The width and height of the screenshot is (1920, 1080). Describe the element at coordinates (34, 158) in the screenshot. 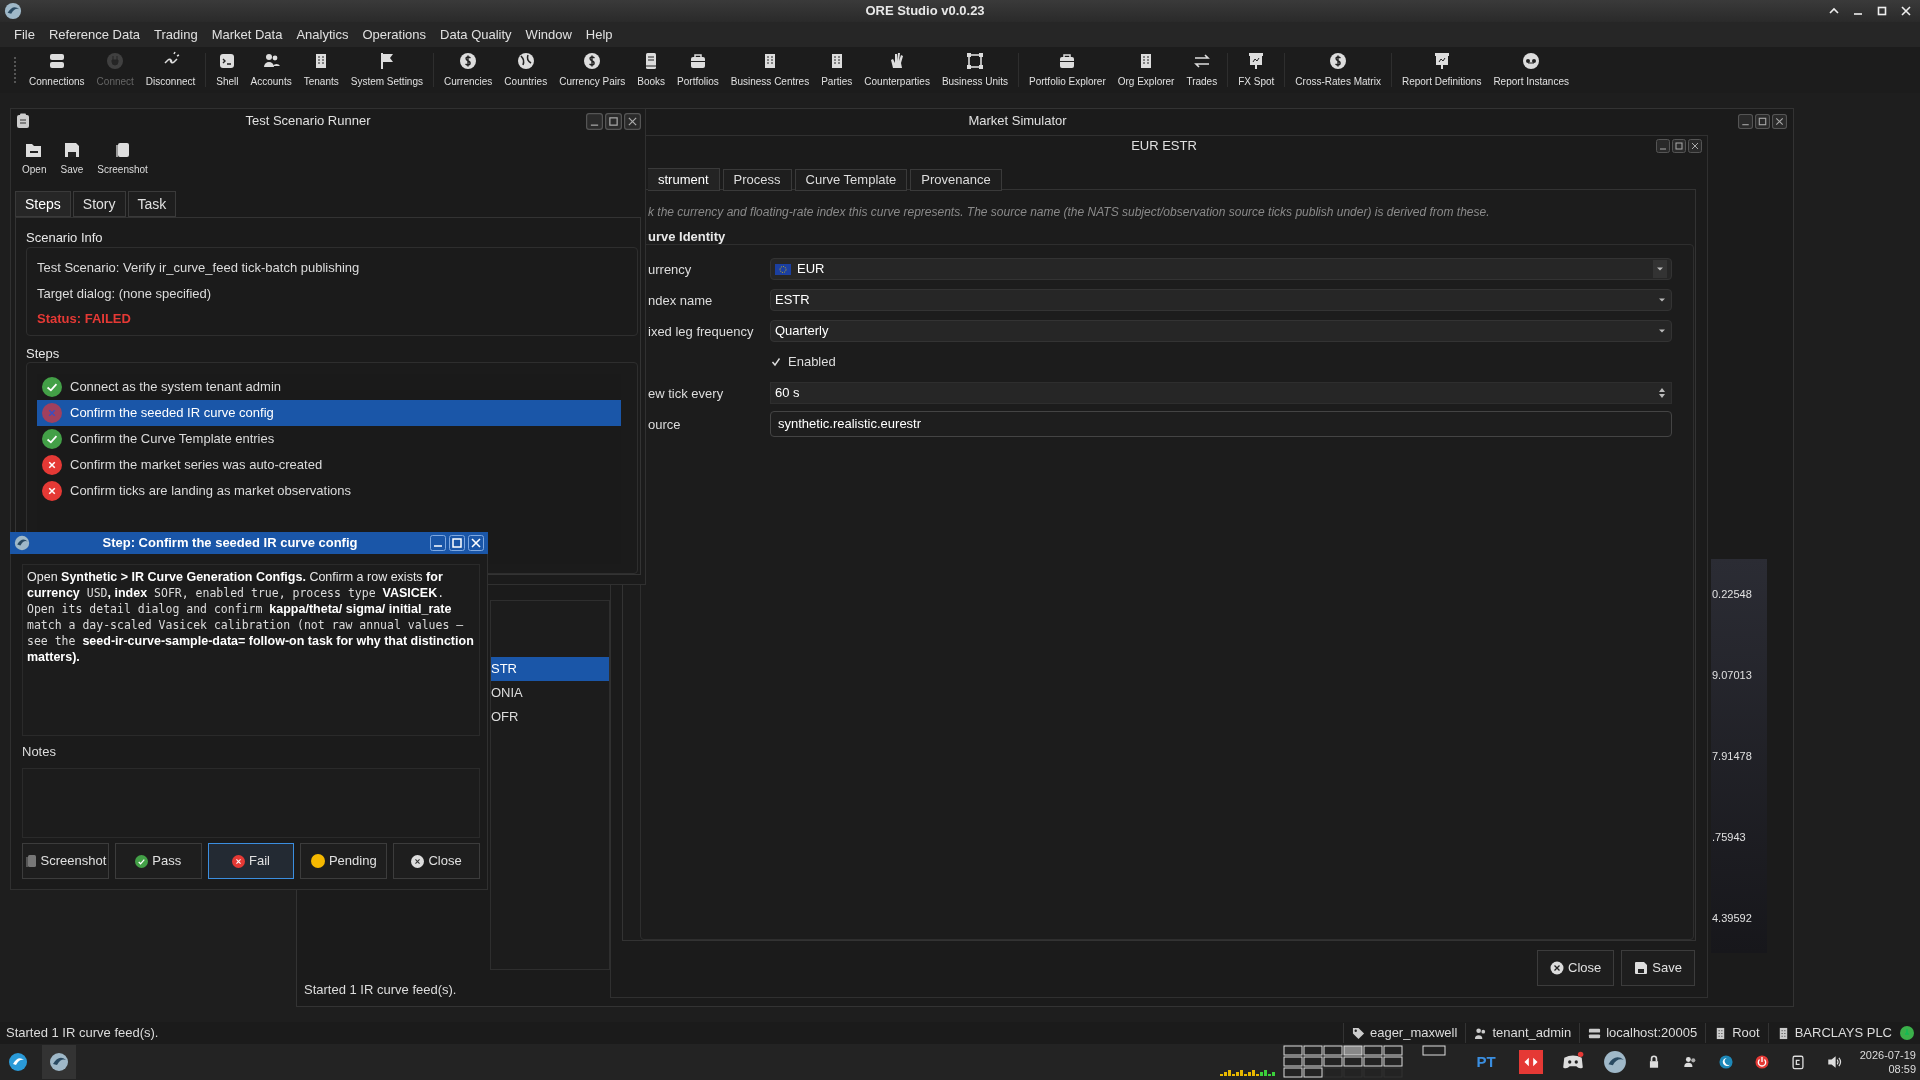

I see `toolbar-button: Open` at that location.